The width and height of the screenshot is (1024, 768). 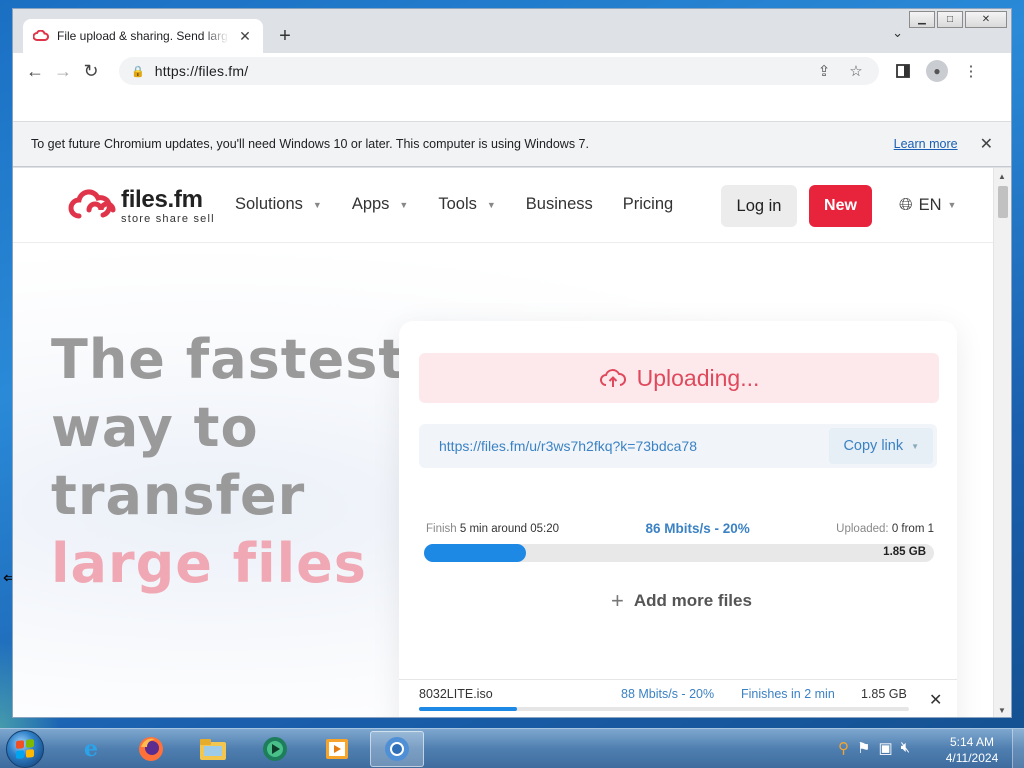 I want to click on share-icon: ⇪, so click(x=824, y=71).